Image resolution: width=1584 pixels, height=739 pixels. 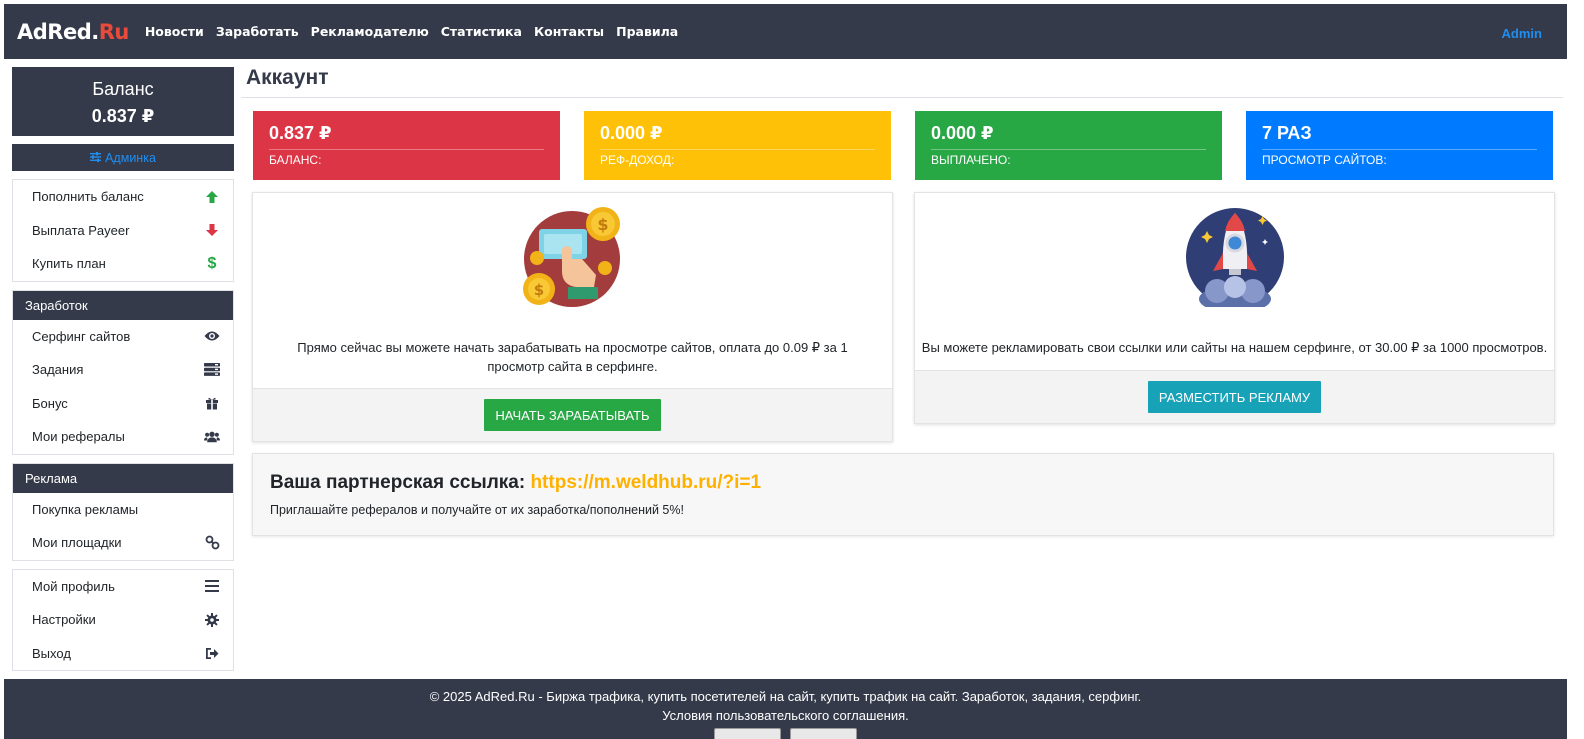 I want to click on sidebar-item-label: Выход, so click(x=51, y=653).